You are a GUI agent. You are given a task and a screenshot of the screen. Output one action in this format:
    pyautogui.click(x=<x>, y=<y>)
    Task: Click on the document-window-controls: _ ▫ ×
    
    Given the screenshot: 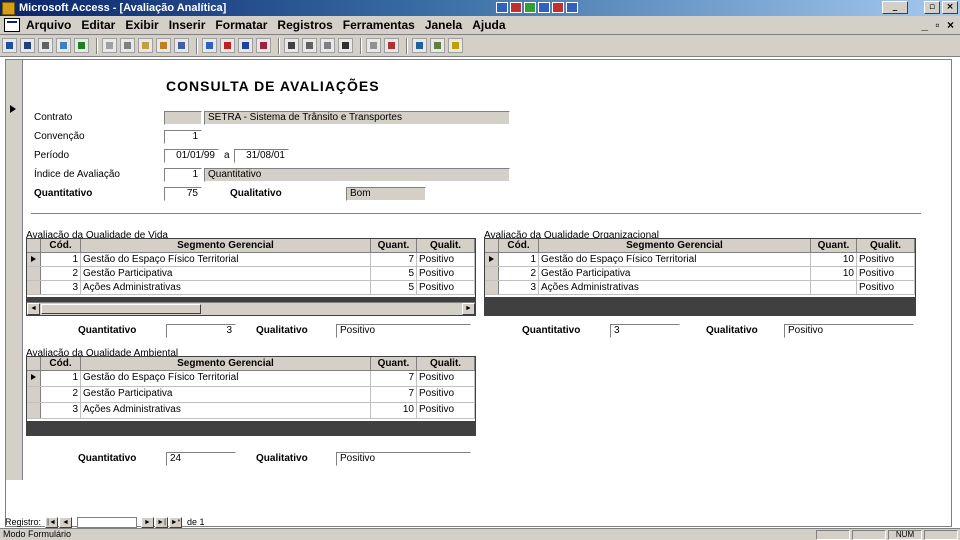 What is the action you would take?
    pyautogui.click(x=938, y=25)
    